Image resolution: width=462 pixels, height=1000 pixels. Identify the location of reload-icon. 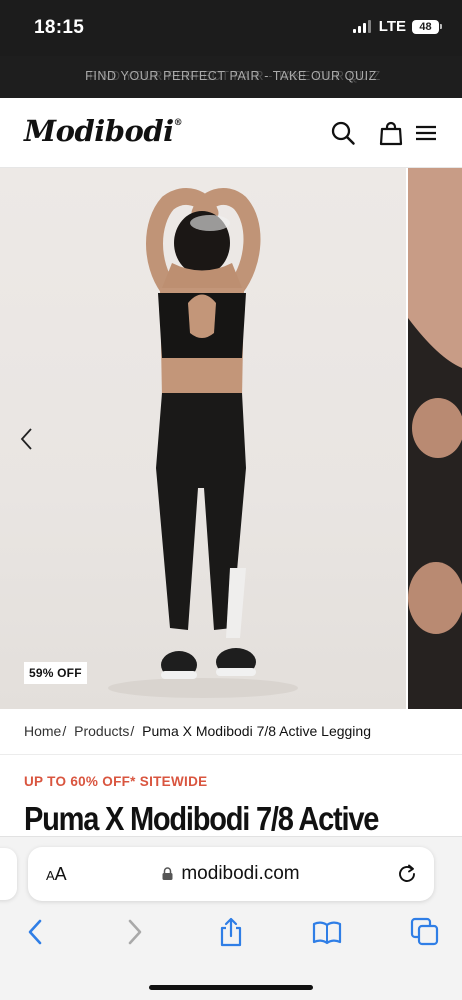
(407, 874).